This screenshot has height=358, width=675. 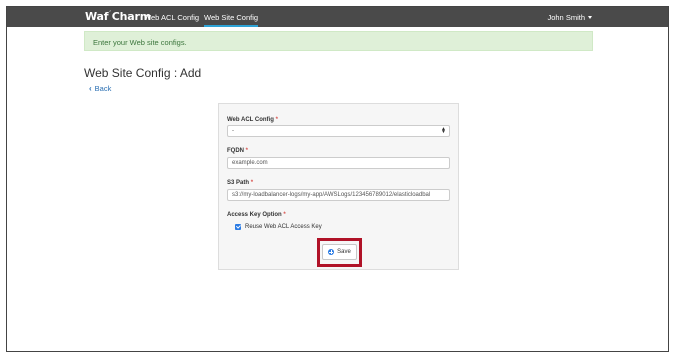 I want to click on fqdn-placeholder: example.com, so click(x=250, y=163).